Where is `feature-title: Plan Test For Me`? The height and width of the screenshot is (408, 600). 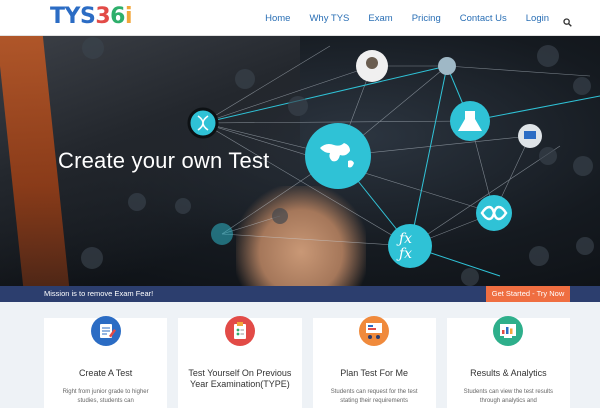 feature-title: Plan Test For Me is located at coordinates (374, 373).